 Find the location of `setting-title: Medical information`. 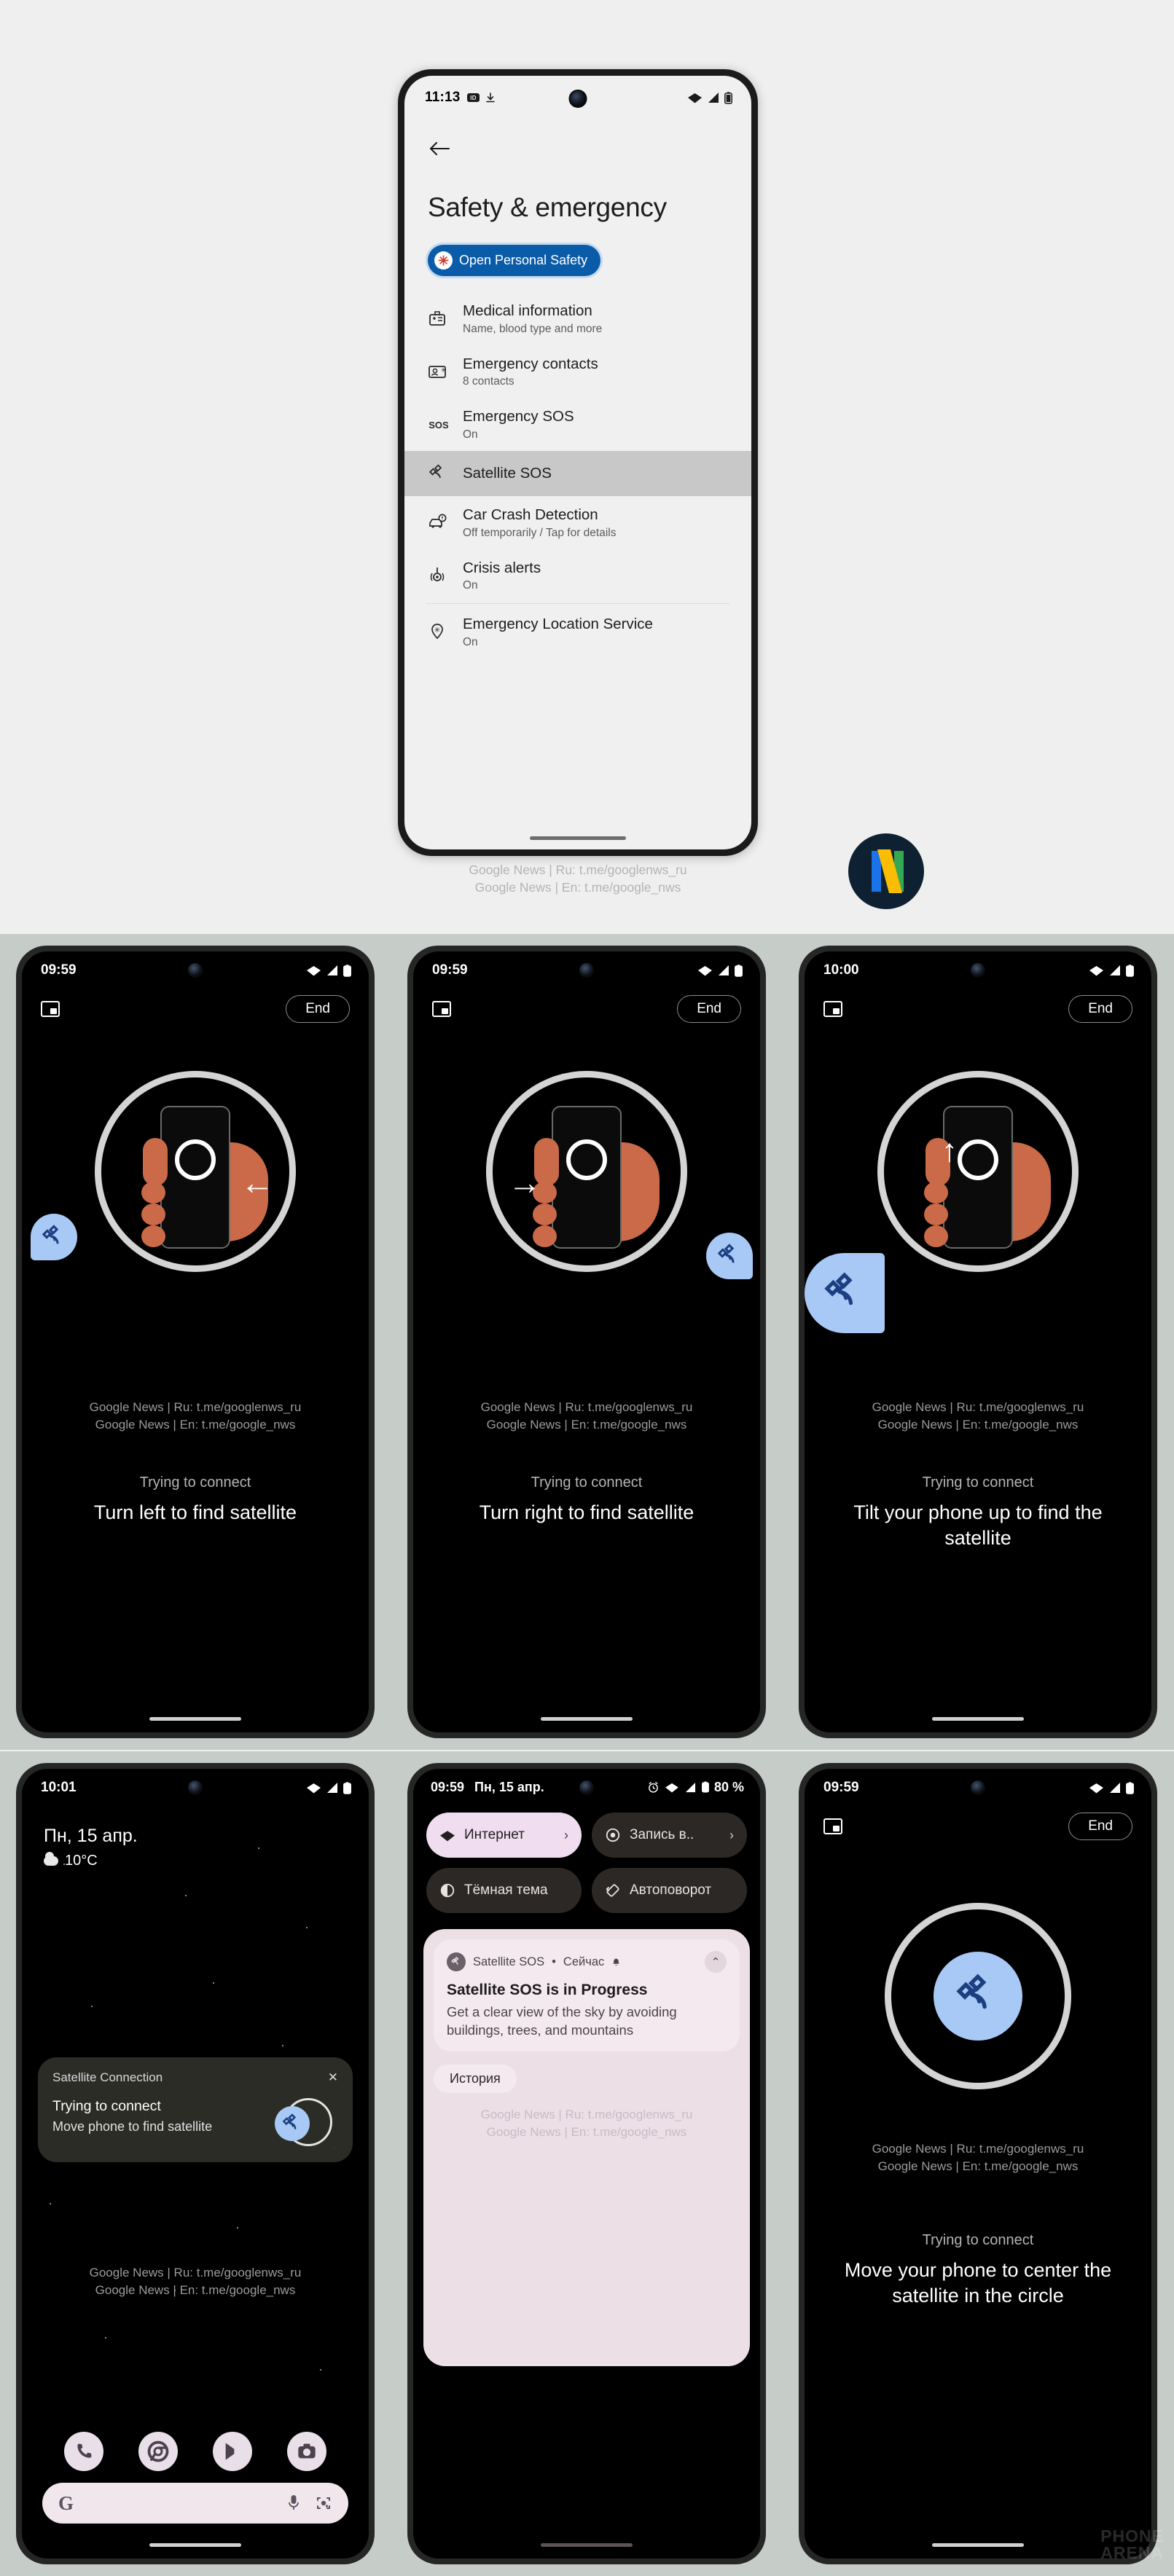

setting-title: Medical information is located at coordinates (527, 310).